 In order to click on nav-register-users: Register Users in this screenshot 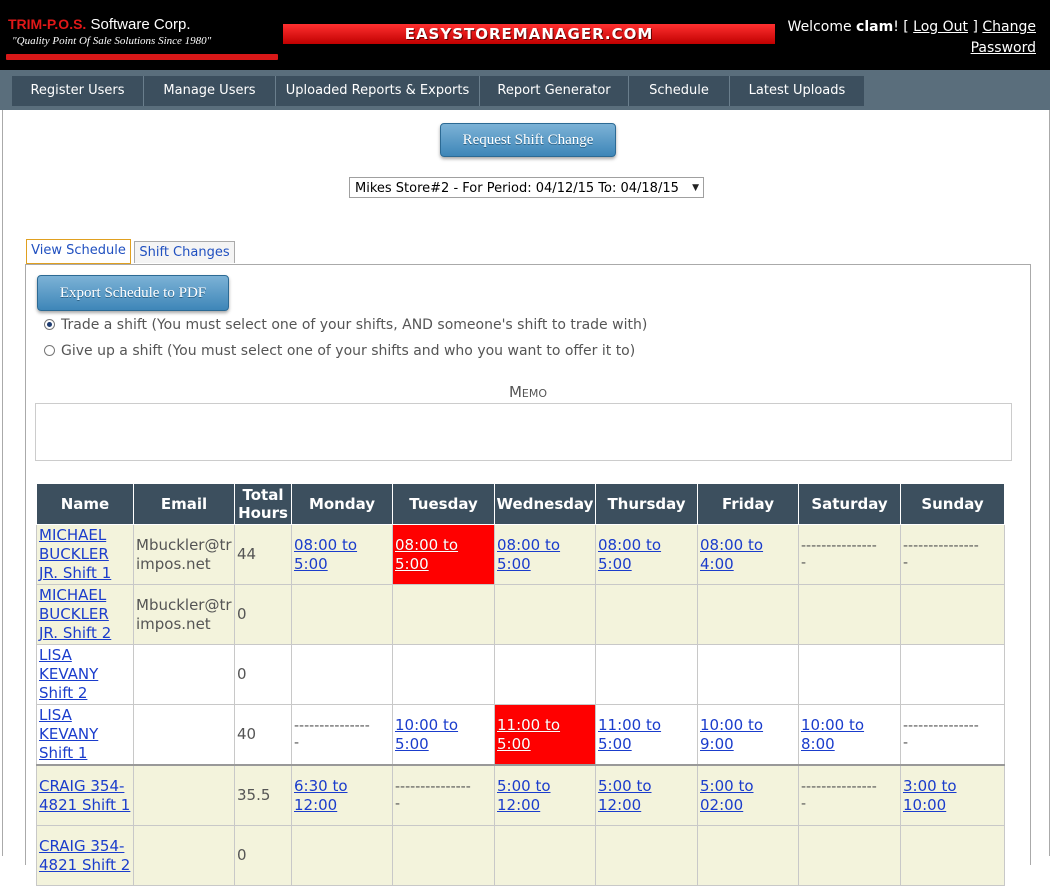, I will do `click(78, 91)`.